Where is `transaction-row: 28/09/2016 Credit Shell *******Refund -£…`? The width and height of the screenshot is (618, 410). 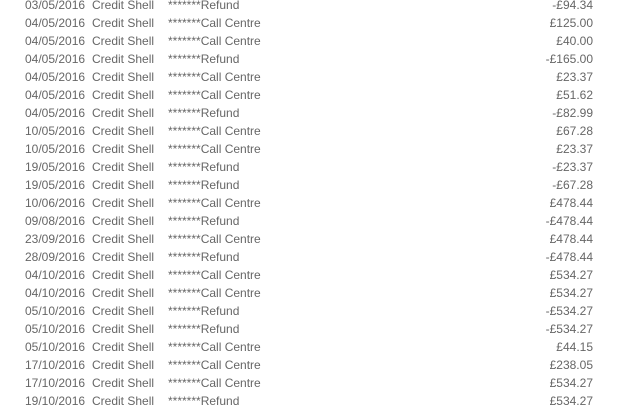
transaction-row: 28/09/2016 Credit Shell *******Refund -£… is located at coordinates (309, 257).